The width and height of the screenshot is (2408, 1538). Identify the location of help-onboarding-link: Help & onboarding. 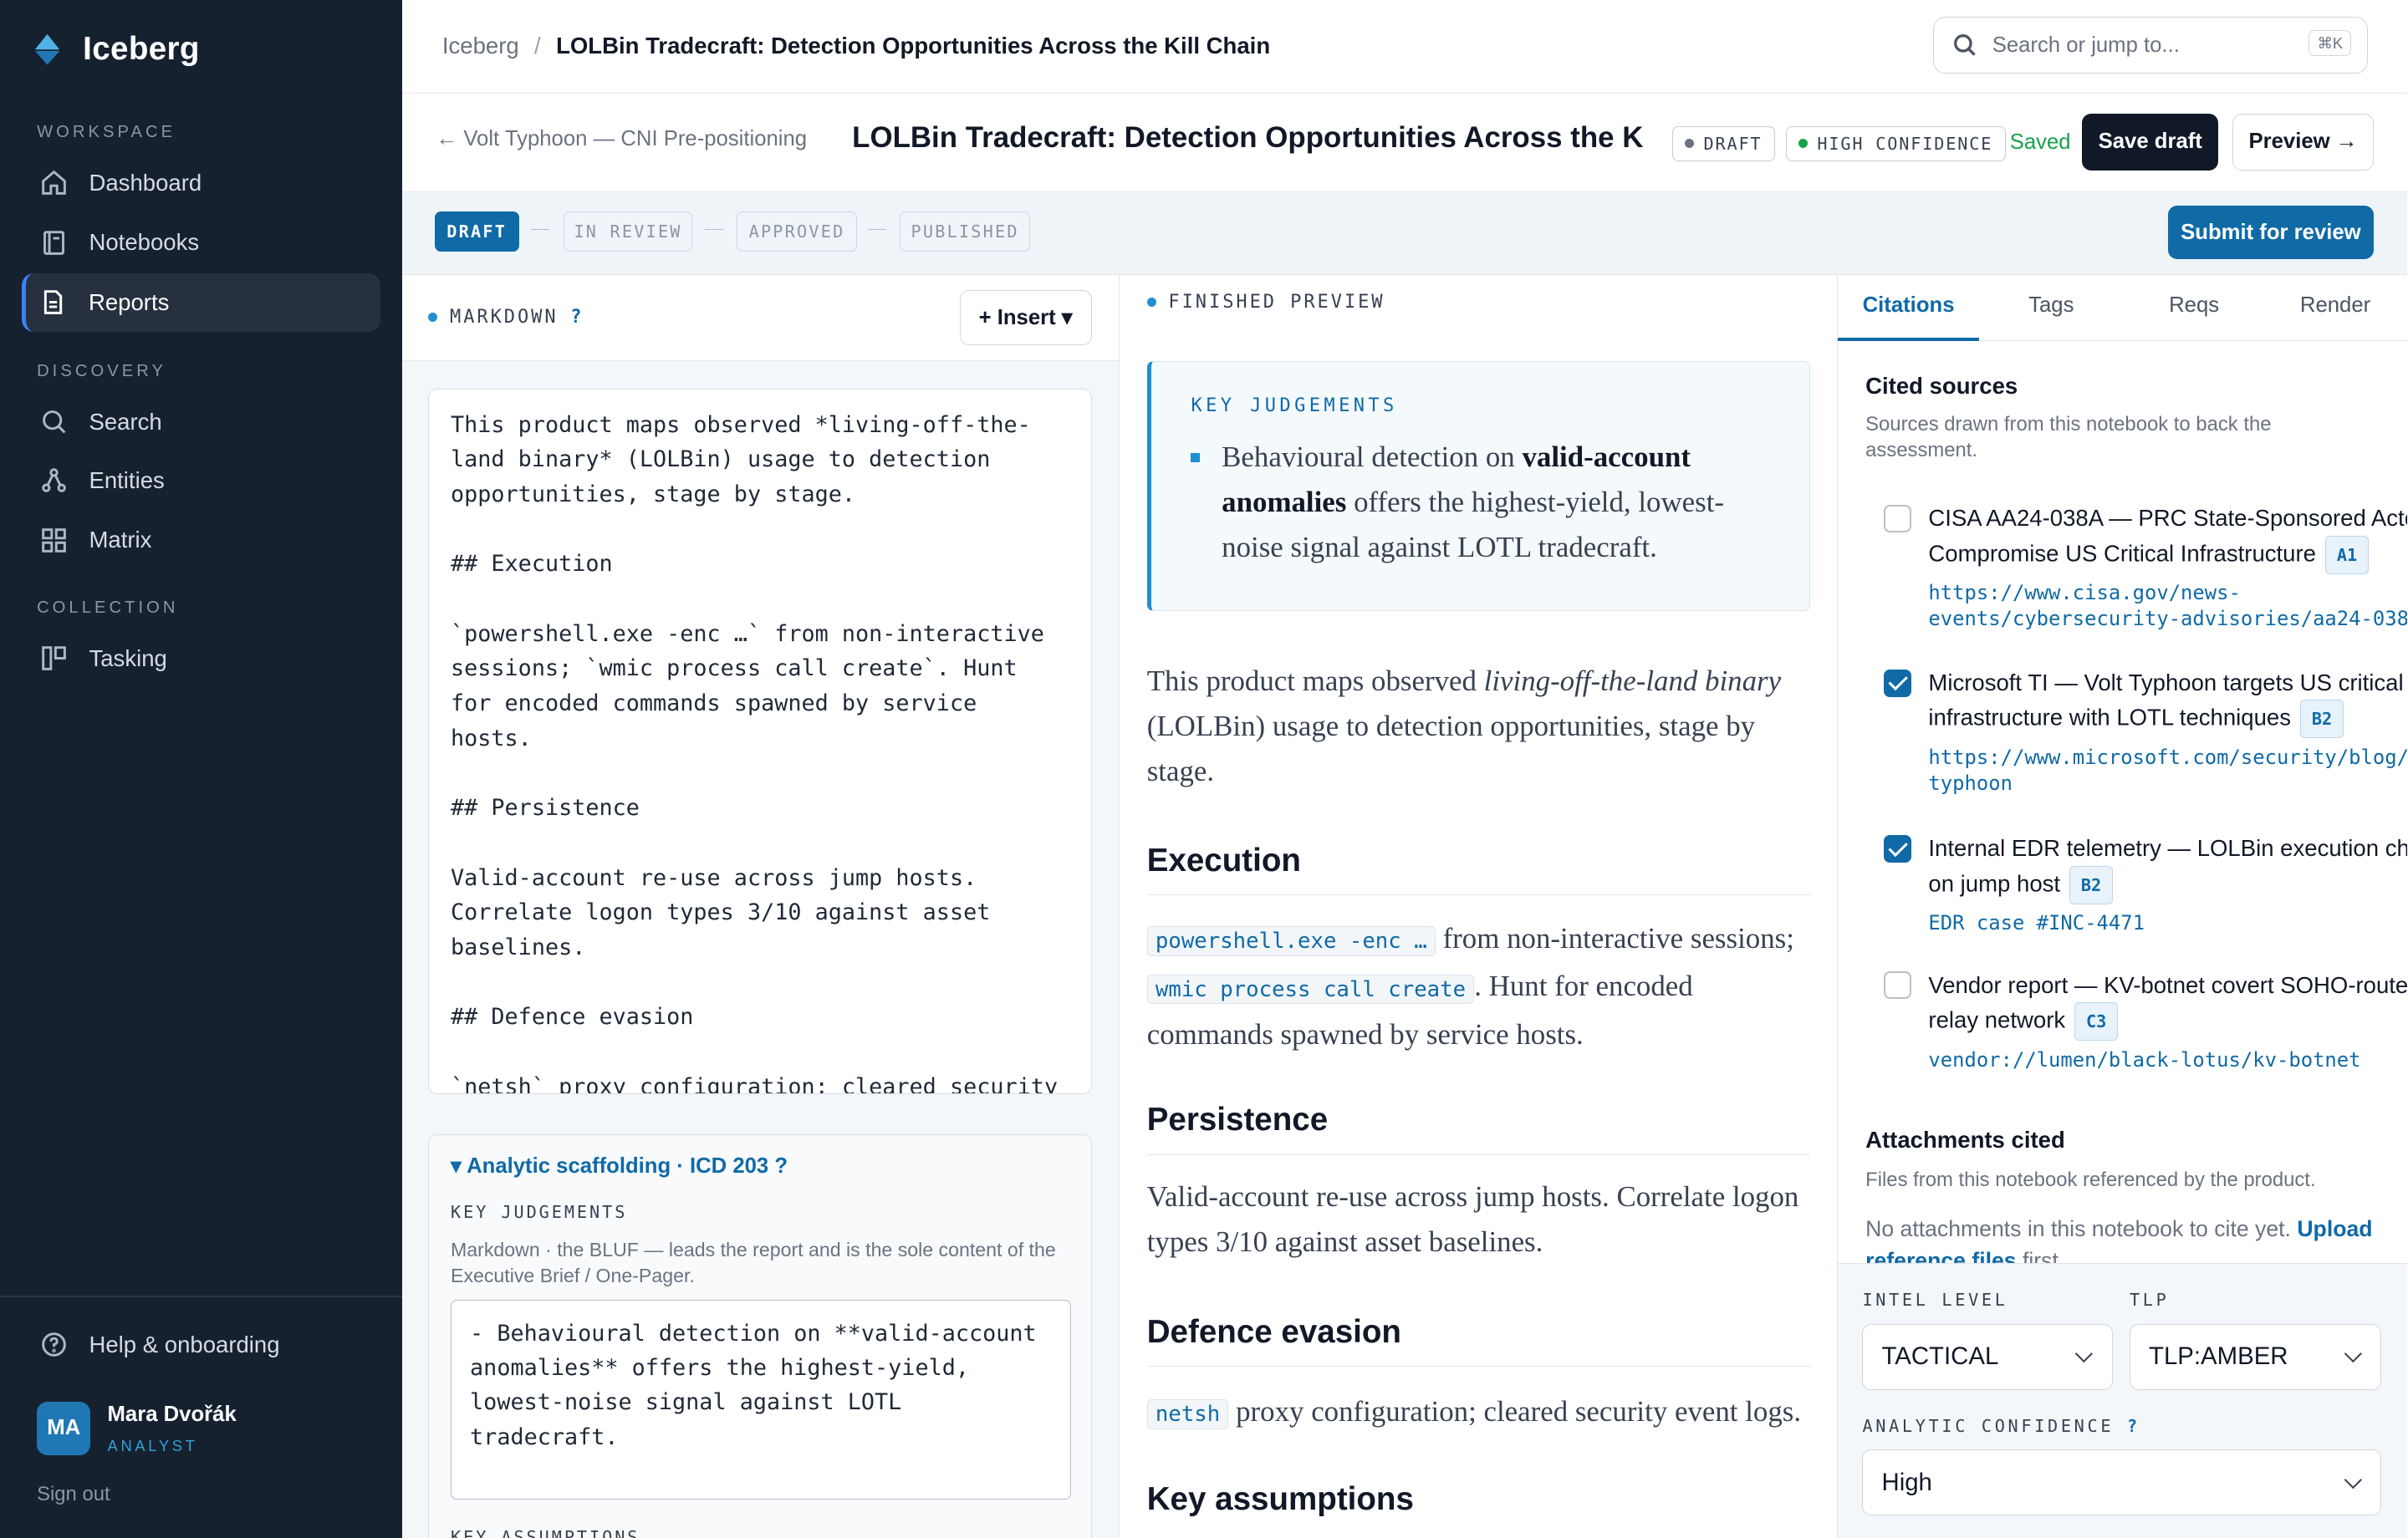
(201, 1345).